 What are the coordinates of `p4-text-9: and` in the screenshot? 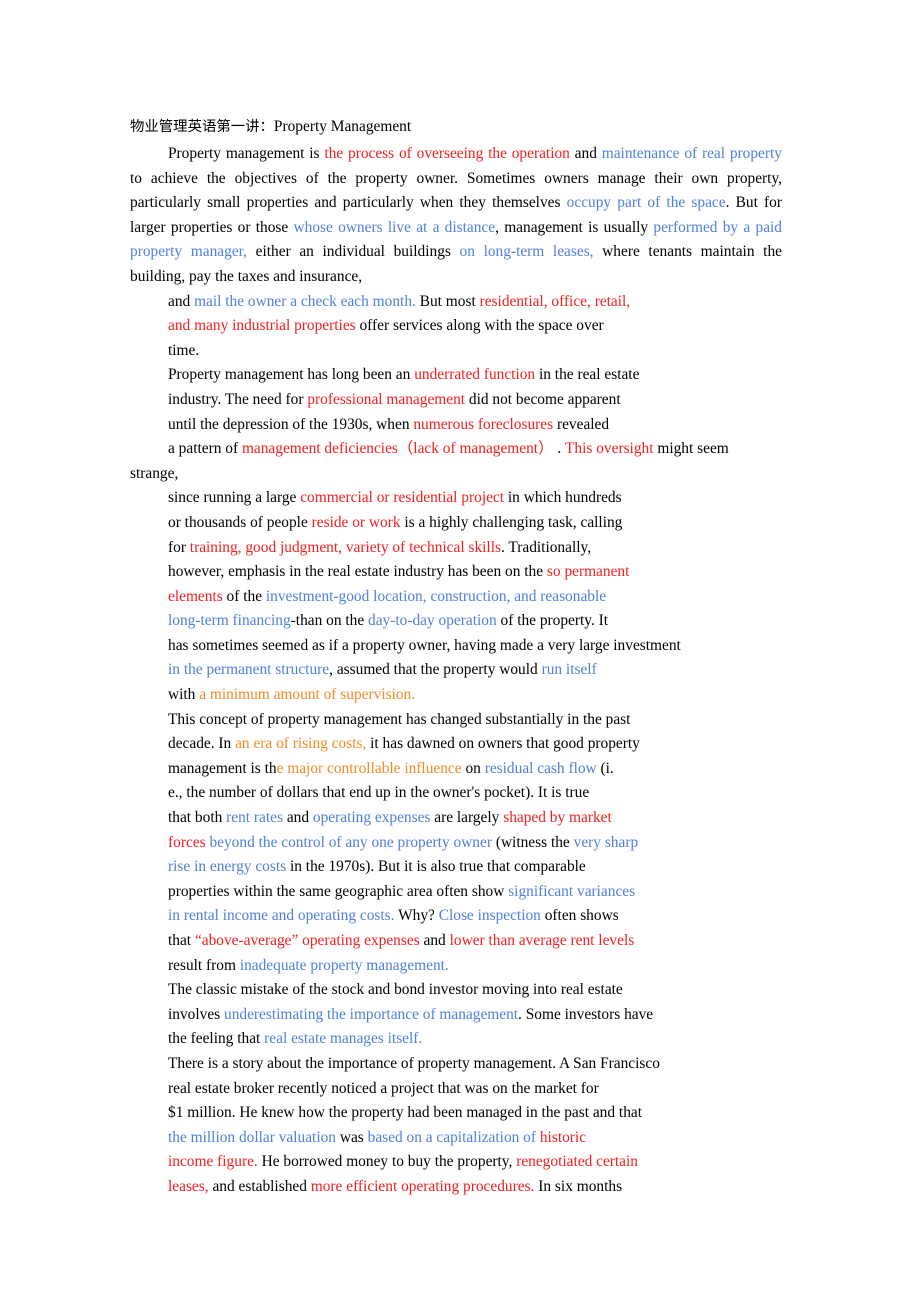 It's located at (297, 818).